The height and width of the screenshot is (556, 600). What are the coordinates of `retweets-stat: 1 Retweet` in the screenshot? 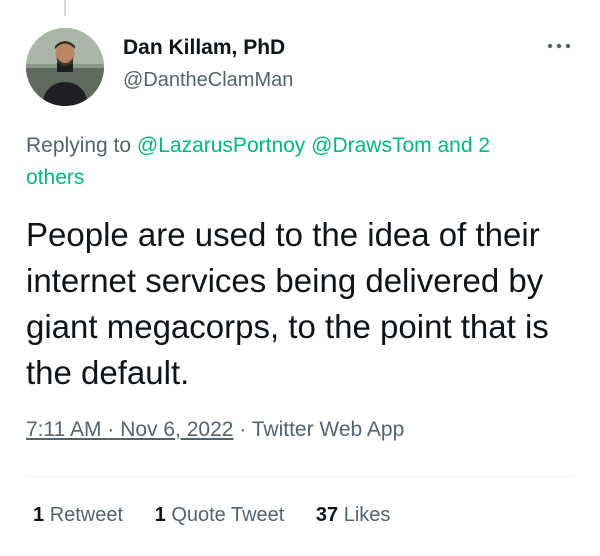 It's located at (78, 515).